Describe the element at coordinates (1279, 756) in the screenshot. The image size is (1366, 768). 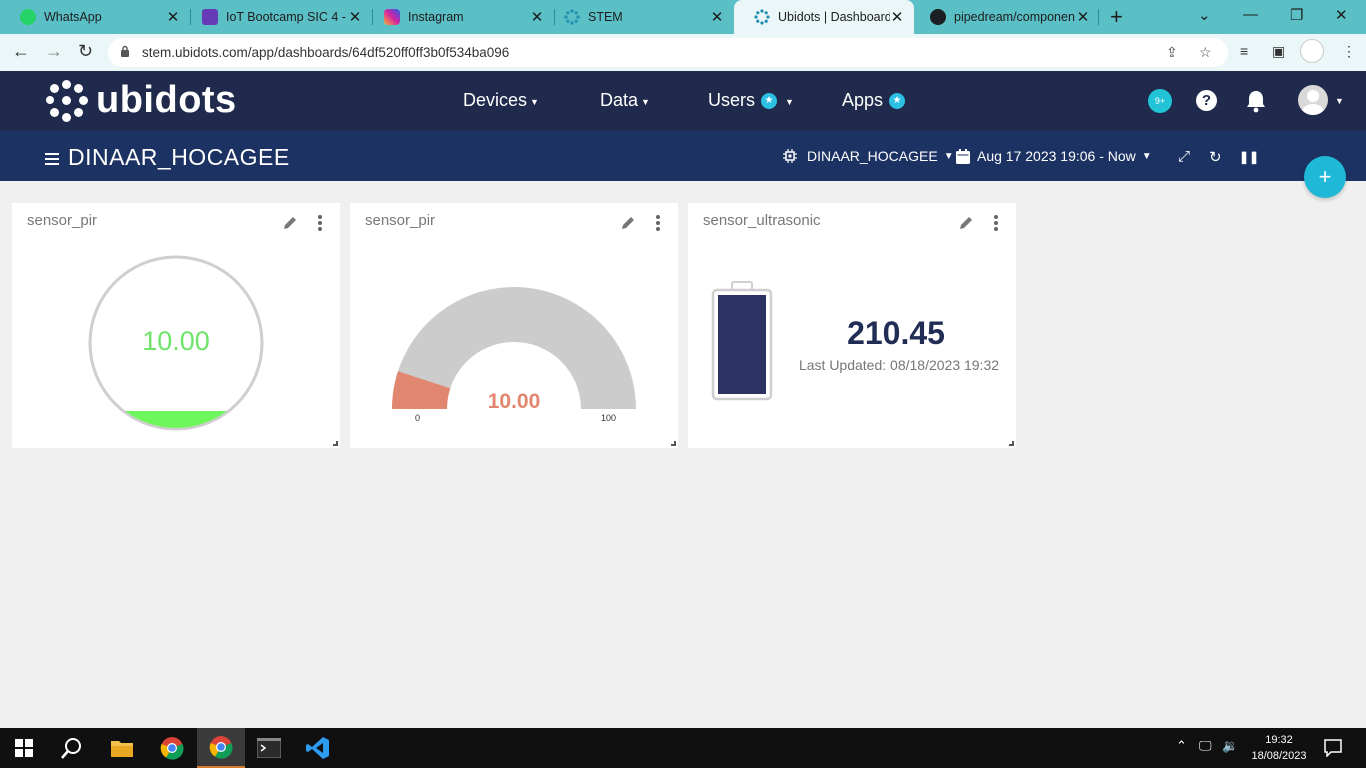
I see `clock-date: 18/08/2023` at that location.